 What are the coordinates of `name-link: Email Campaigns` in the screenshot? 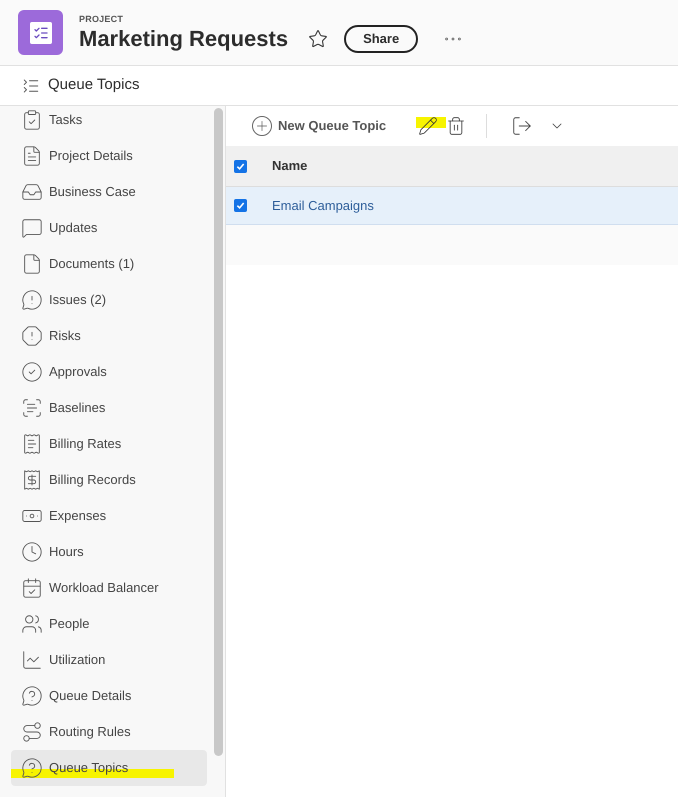 It's located at (323, 206).